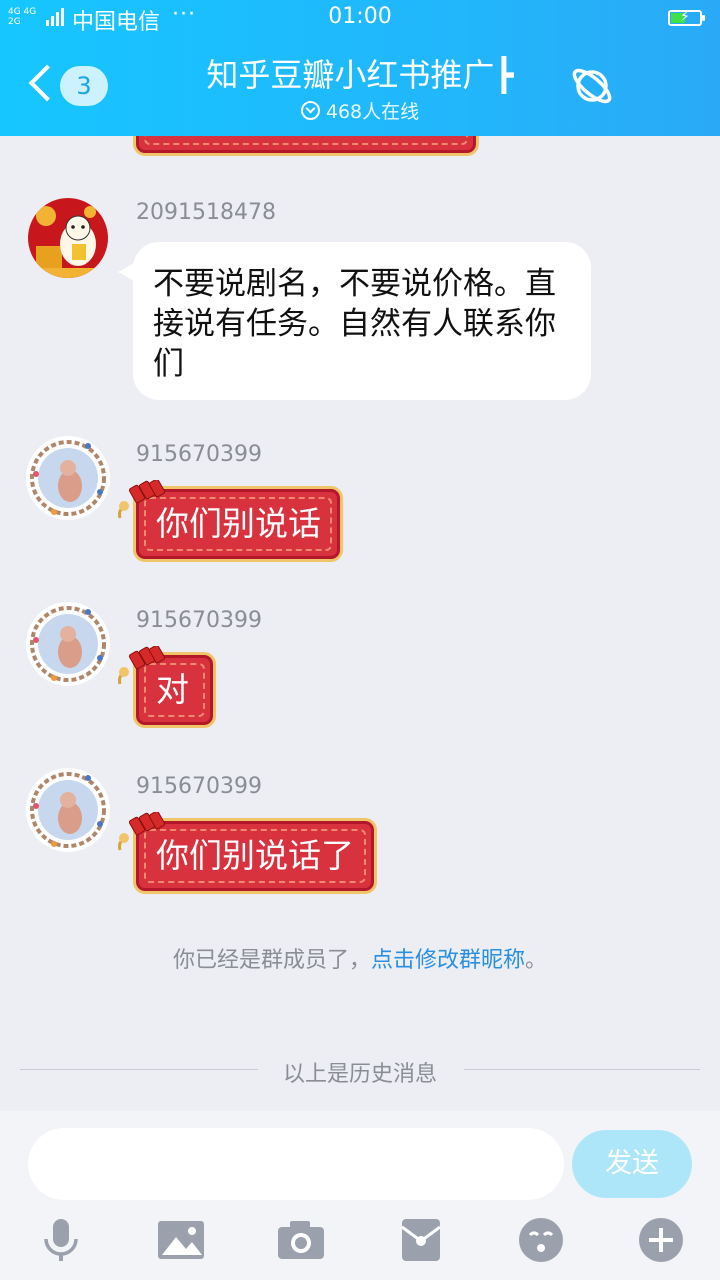  What do you see at coordinates (536, 960) in the screenshot?
I see `system-notice-suffix: 。` at bounding box center [536, 960].